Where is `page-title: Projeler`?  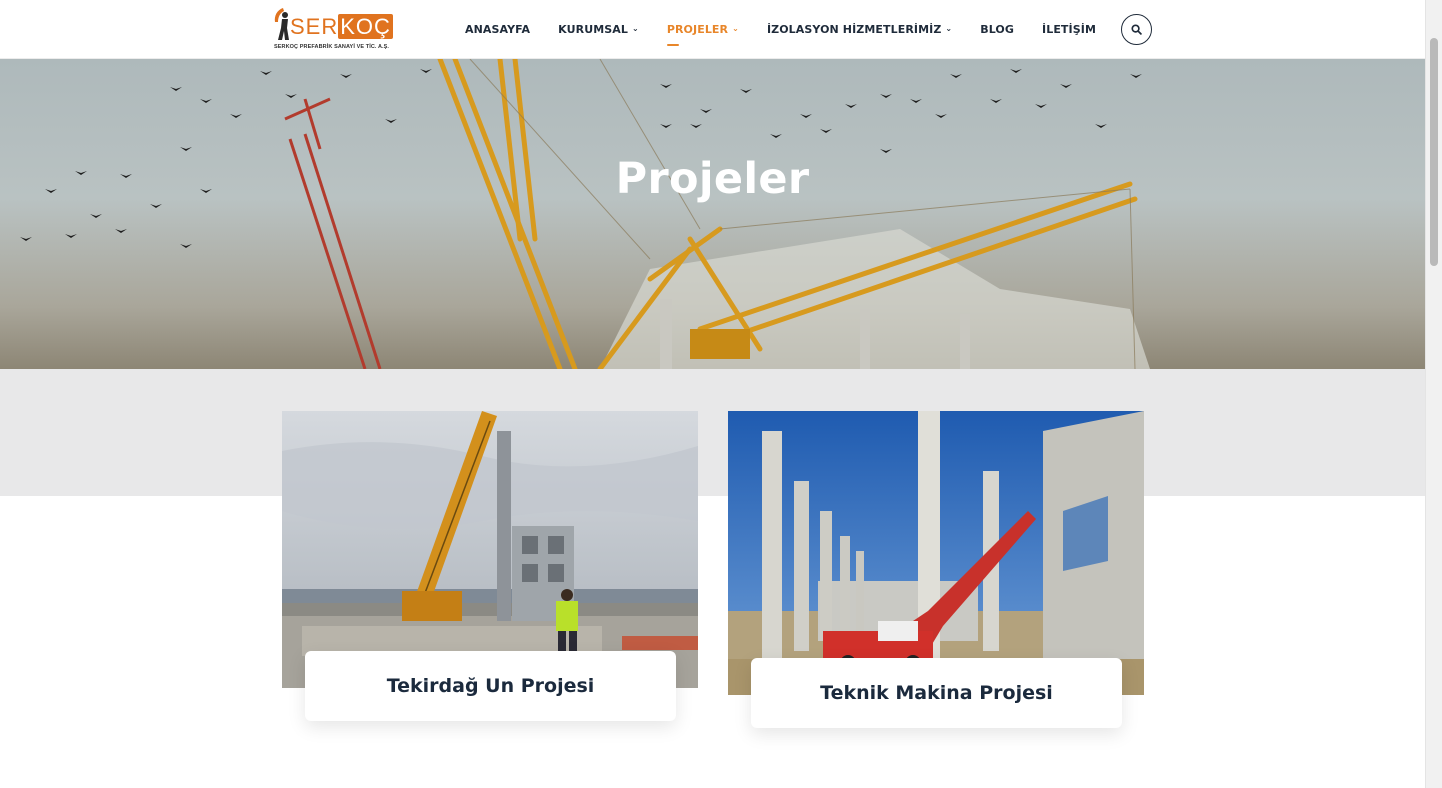
page-title: Projeler is located at coordinates (712, 179).